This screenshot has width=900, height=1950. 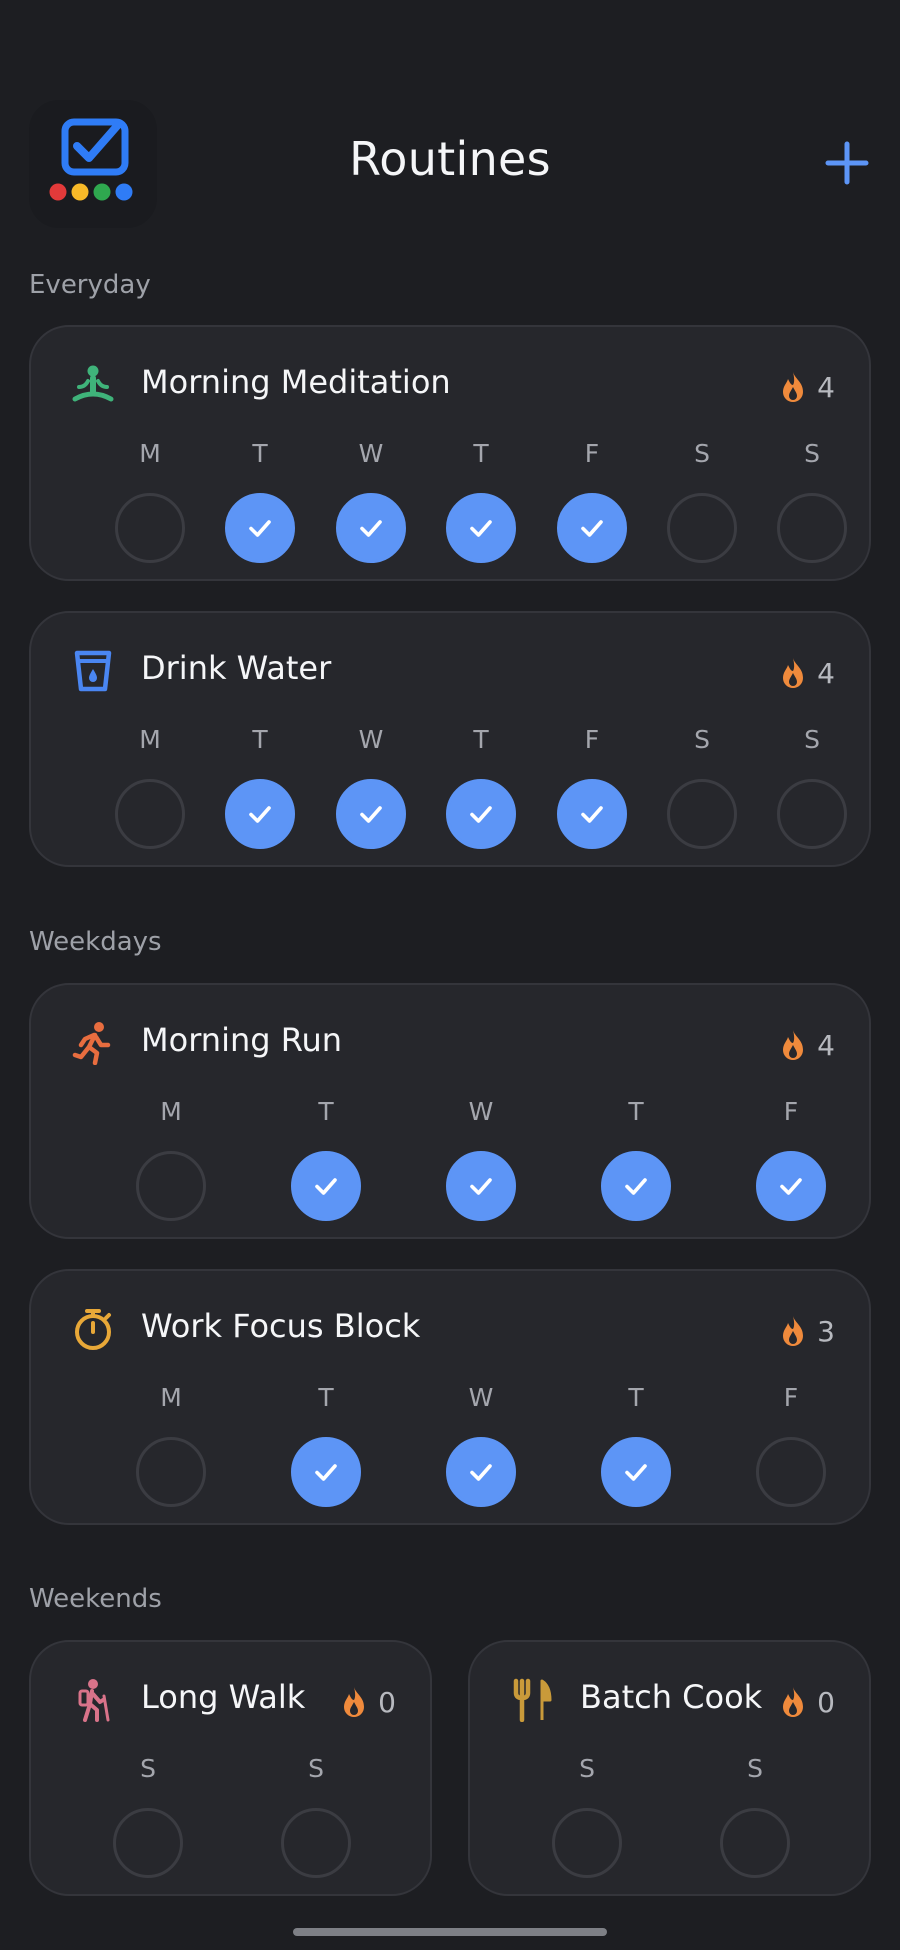 I want to click on routine-card-morning-run: Morning Run 4 M T W T F, so click(x=450, y=1111).